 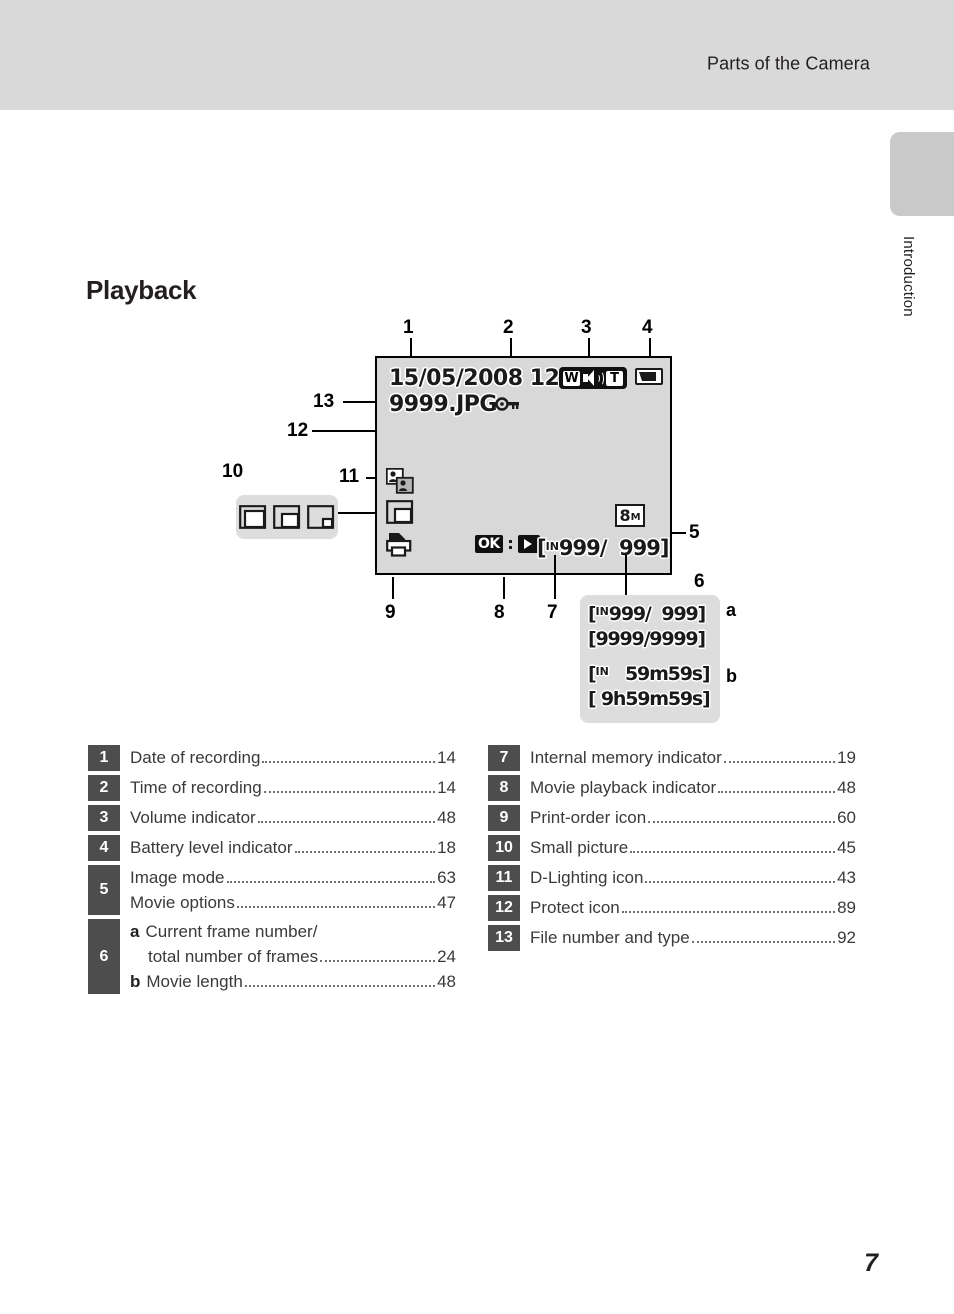 I want to click on legend-entry: Battery level indicator 18, so click(x=293, y=847).